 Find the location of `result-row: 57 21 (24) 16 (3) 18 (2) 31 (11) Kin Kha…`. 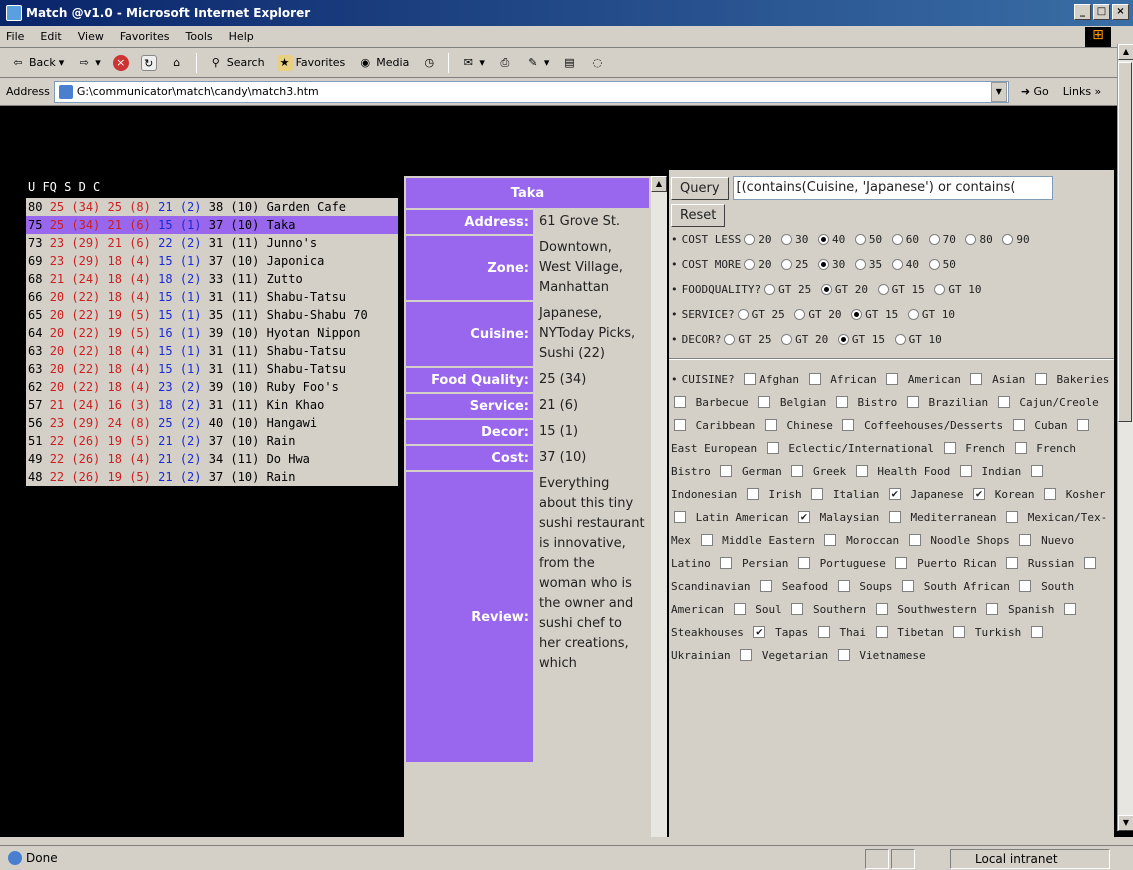

result-row: 57 21 (24) 16 (3) 18 (2) 31 (11) Kin Kha… is located at coordinates (212, 405).